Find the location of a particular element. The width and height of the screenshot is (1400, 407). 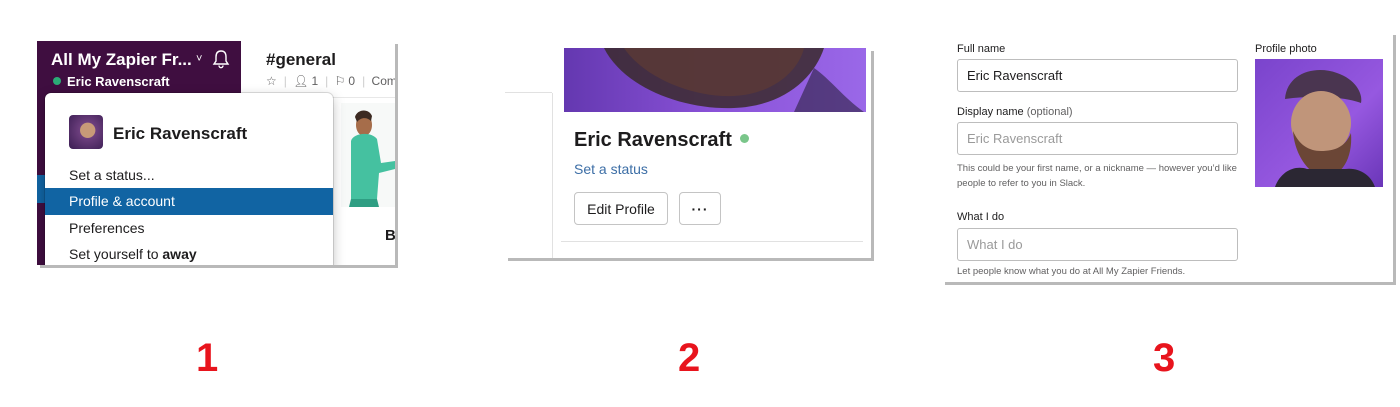

set-status-link: Set a status is located at coordinates (611, 169).